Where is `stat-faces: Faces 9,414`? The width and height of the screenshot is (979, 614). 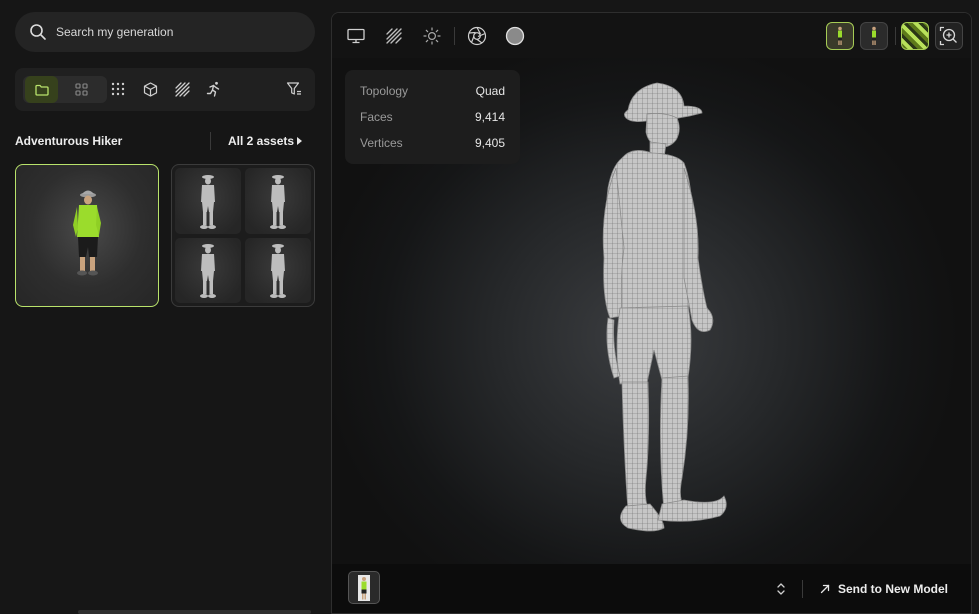 stat-faces: Faces 9,414 is located at coordinates (432, 117).